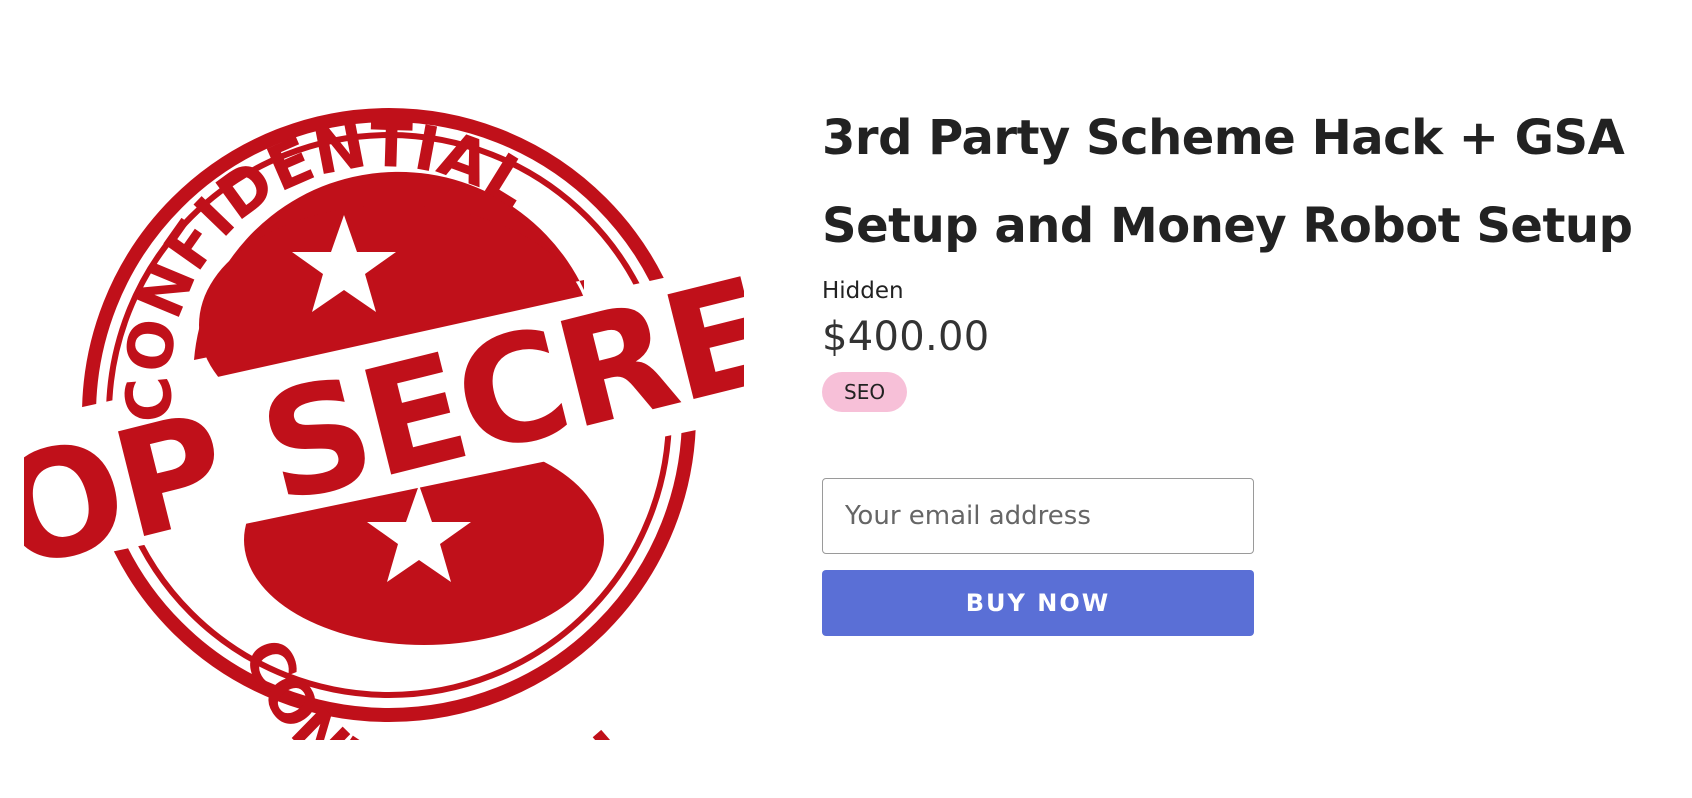 The height and width of the screenshot is (798, 1692). Describe the element at coordinates (863, 291) in the screenshot. I see `product-vendor: Hidden` at that location.